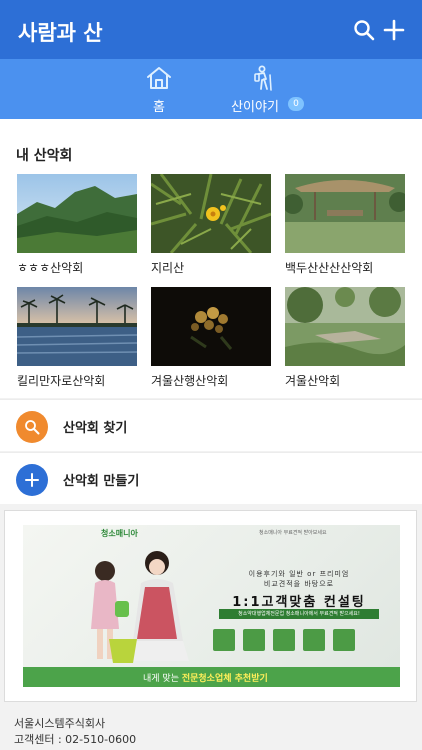  Describe the element at coordinates (60, 723) in the screenshot. I see `footer-company: 서울시스템주식회사` at that location.